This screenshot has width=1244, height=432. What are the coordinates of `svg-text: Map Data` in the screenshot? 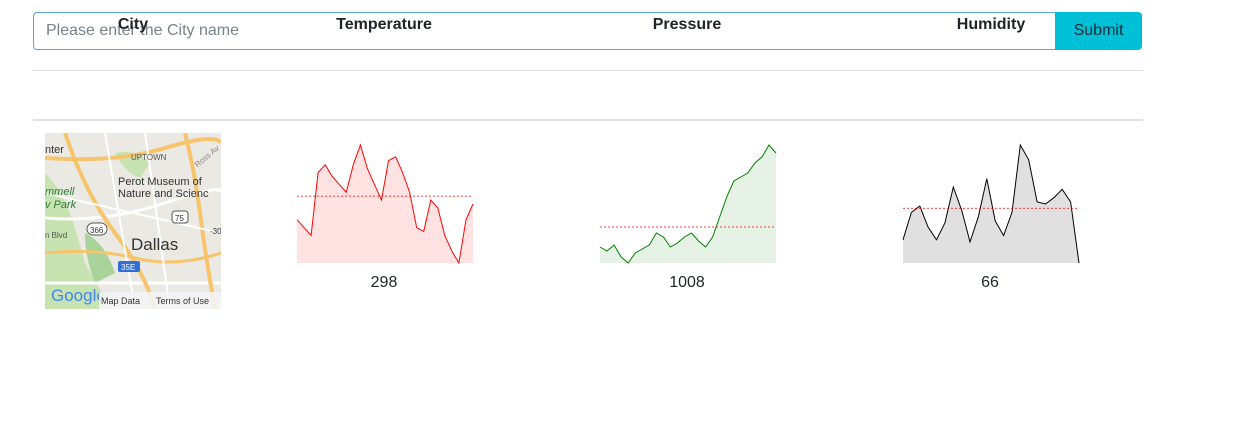 It's located at (120, 301).